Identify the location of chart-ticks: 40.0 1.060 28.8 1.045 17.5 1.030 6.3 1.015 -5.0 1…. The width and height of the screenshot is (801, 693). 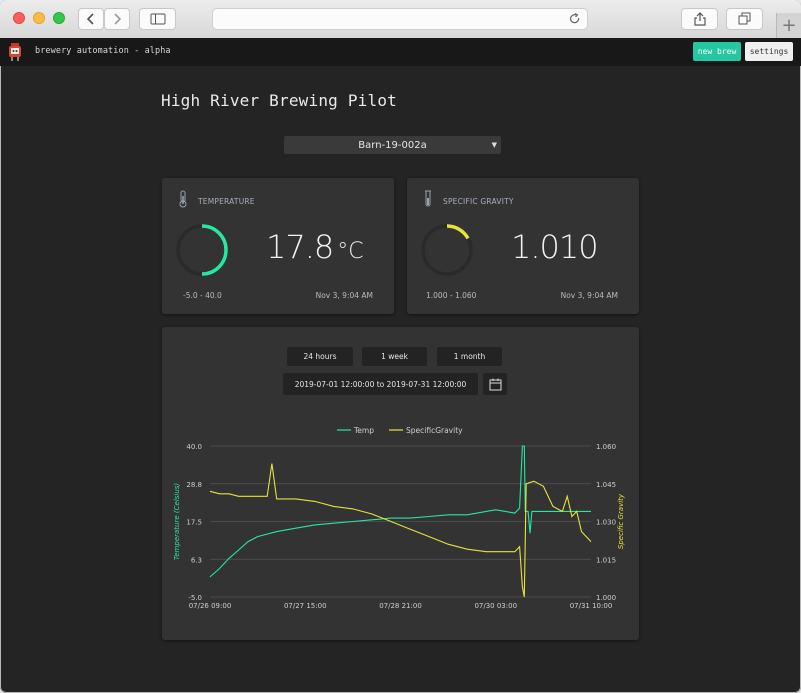
(399, 526).